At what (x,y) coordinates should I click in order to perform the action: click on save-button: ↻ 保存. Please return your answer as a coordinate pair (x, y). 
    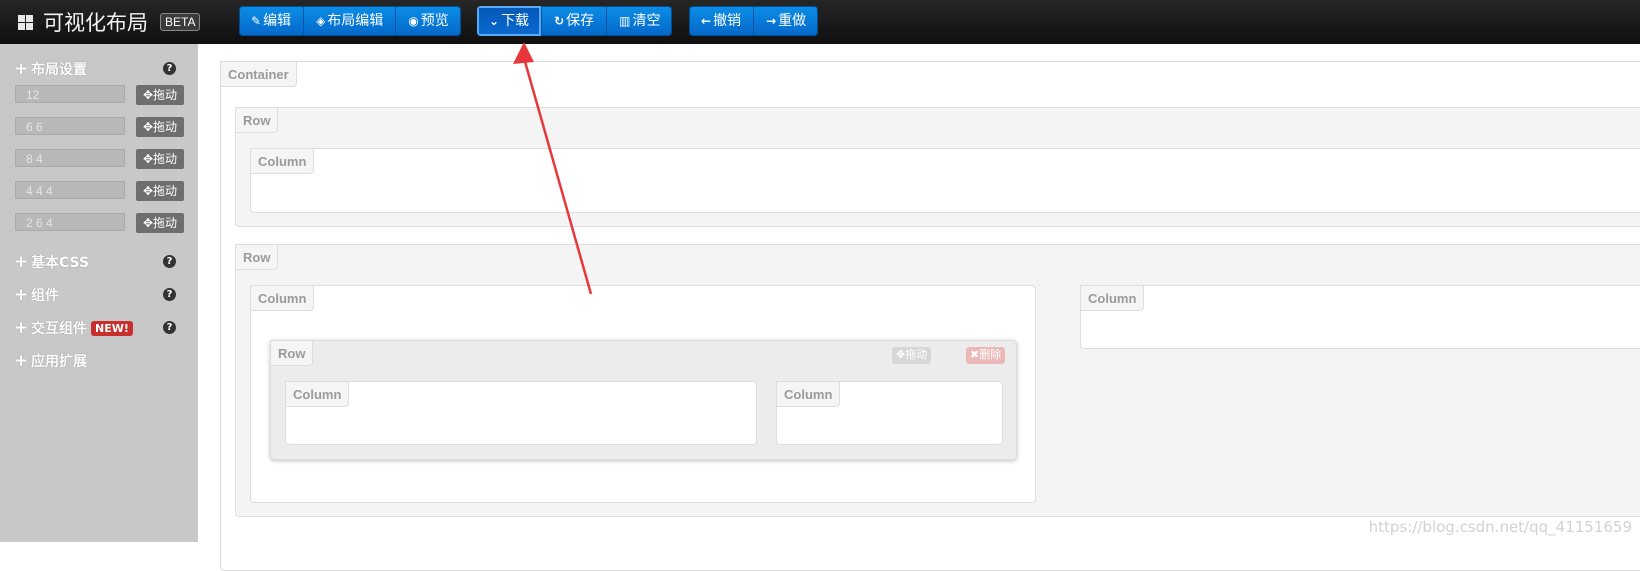
    Looking at the image, I should click on (573, 21).